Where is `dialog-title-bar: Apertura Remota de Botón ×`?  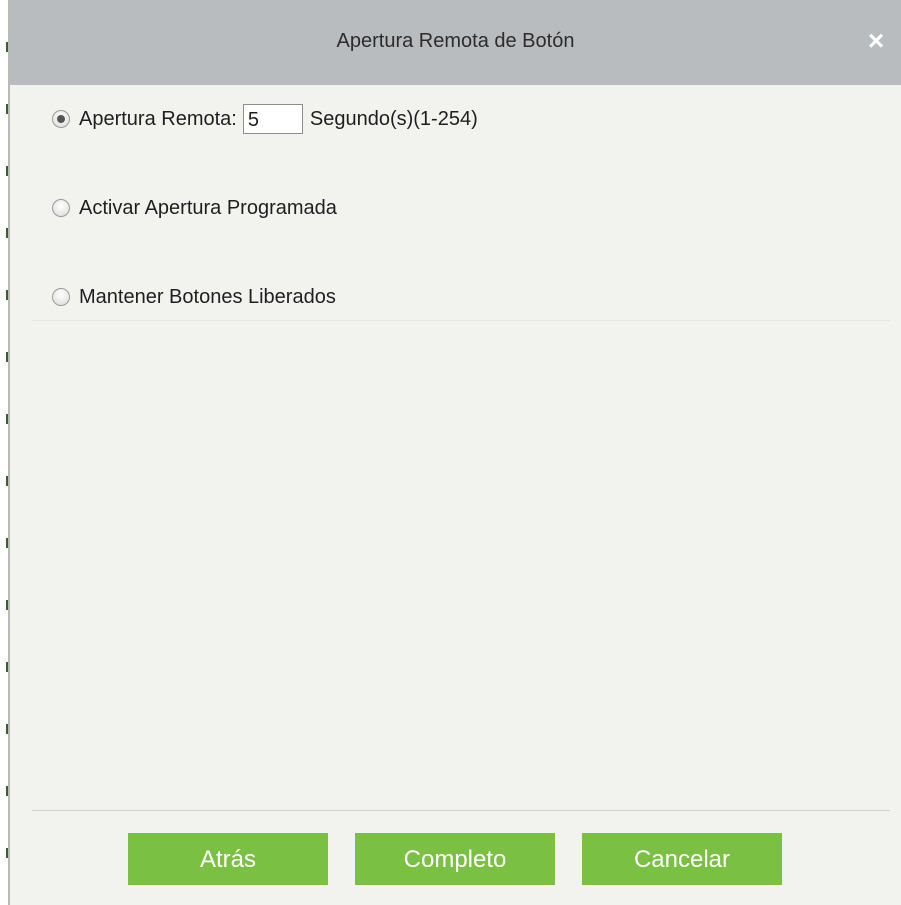
dialog-title-bar: Apertura Remota de Botón × is located at coordinates (455, 42).